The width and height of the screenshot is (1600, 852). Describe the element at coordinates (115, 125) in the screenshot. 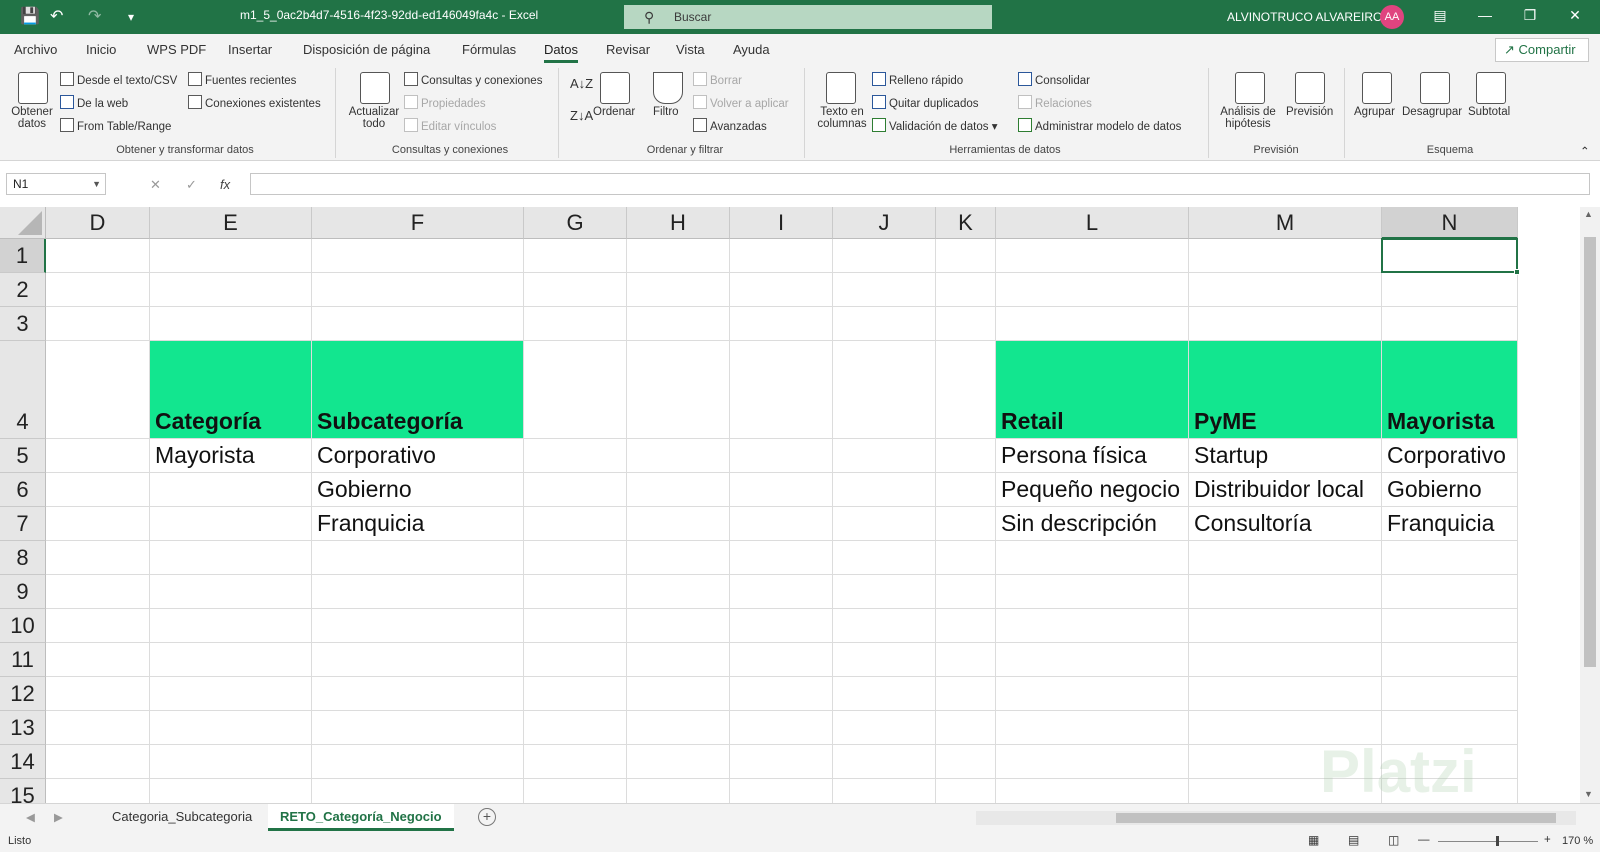

I see `from-table-button: From Table/Range` at that location.